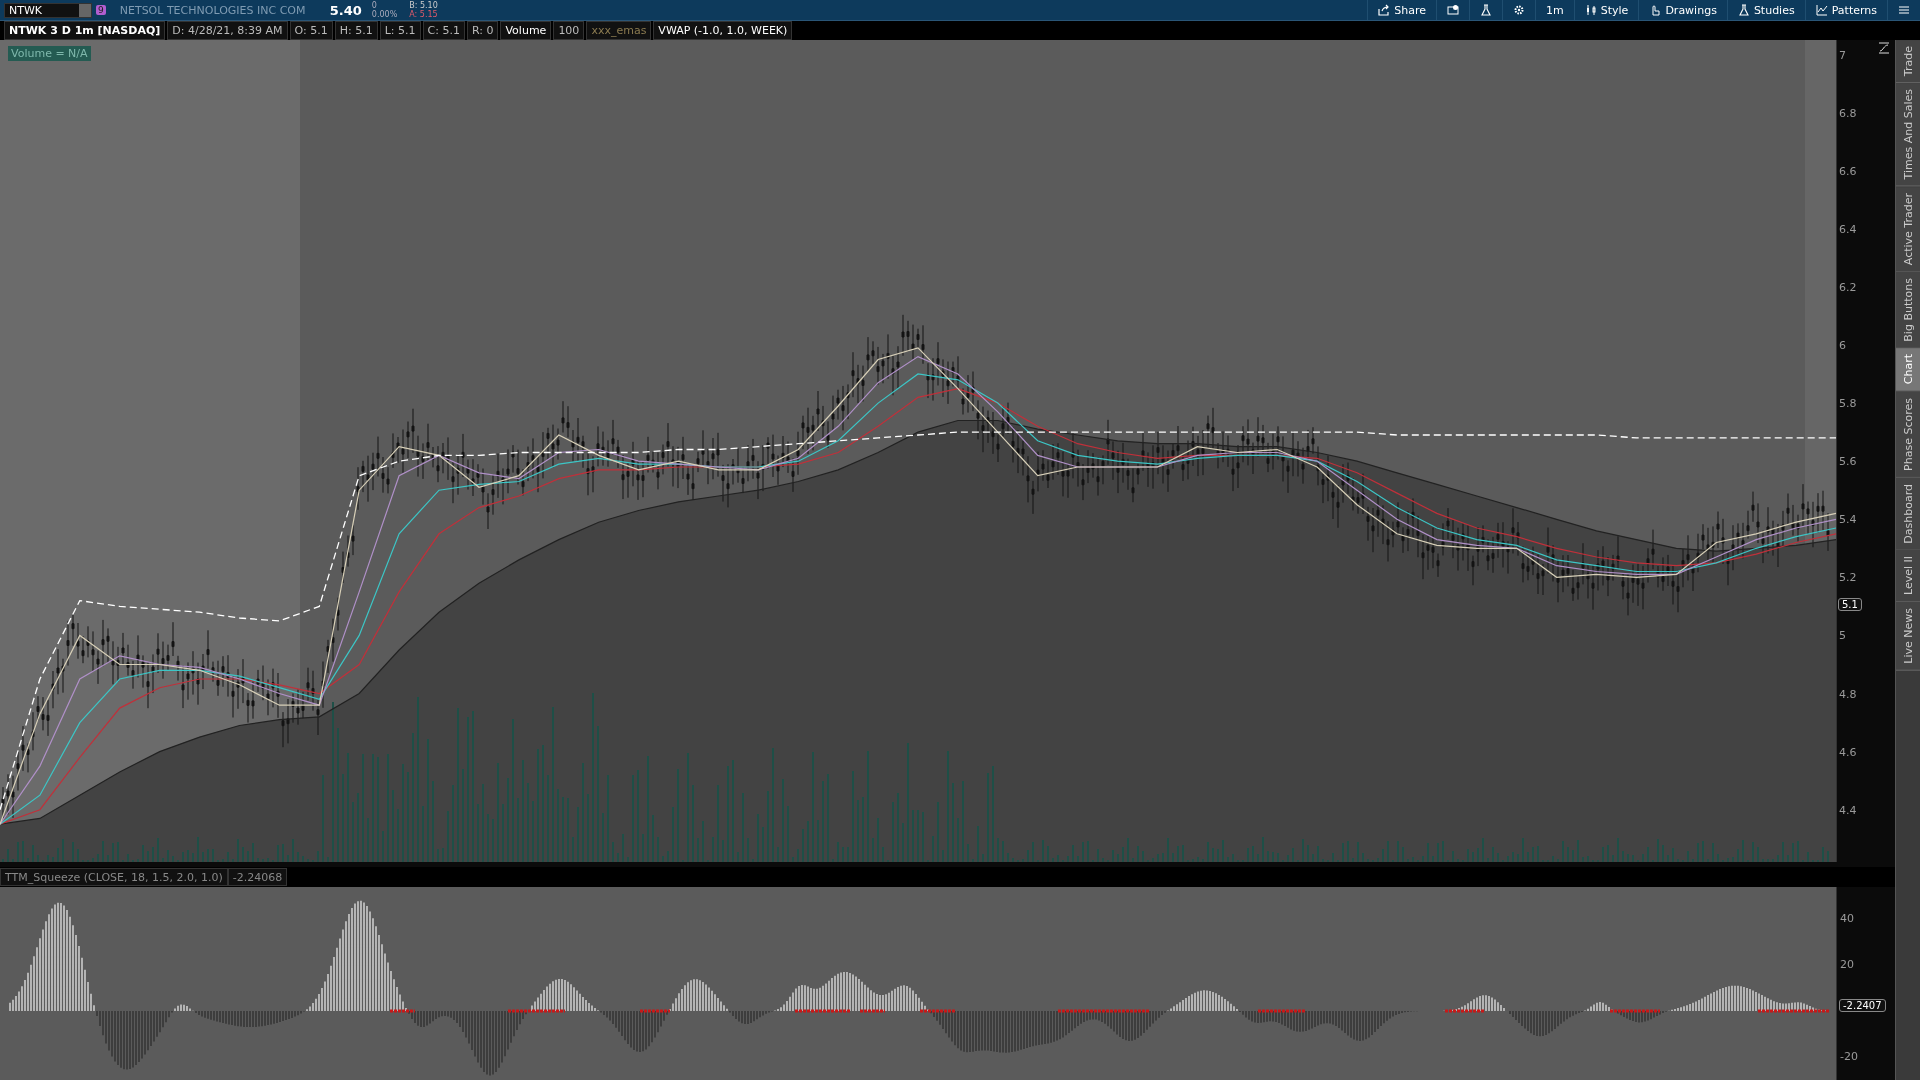 The width and height of the screenshot is (1920, 1080). What do you see at coordinates (1682, 10) in the screenshot?
I see `toolbar-button: Drawings` at bounding box center [1682, 10].